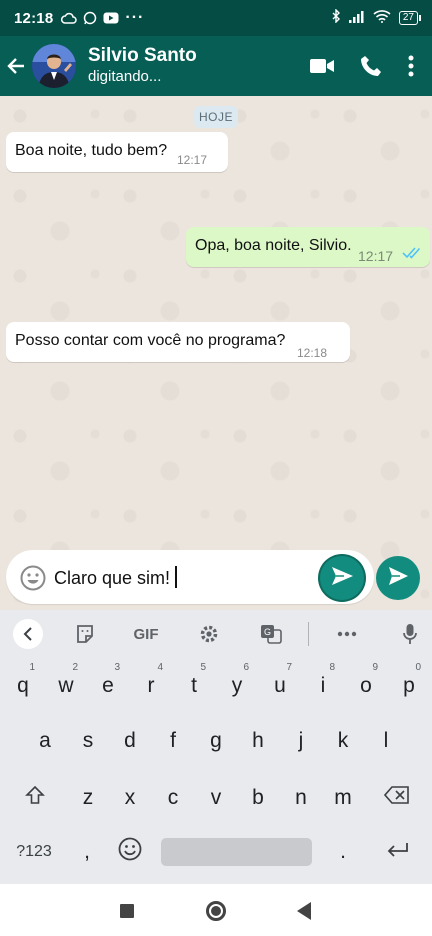 Image resolution: width=432 pixels, height=936 pixels. Describe the element at coordinates (343, 851) in the screenshot. I see `key-period: .` at that location.